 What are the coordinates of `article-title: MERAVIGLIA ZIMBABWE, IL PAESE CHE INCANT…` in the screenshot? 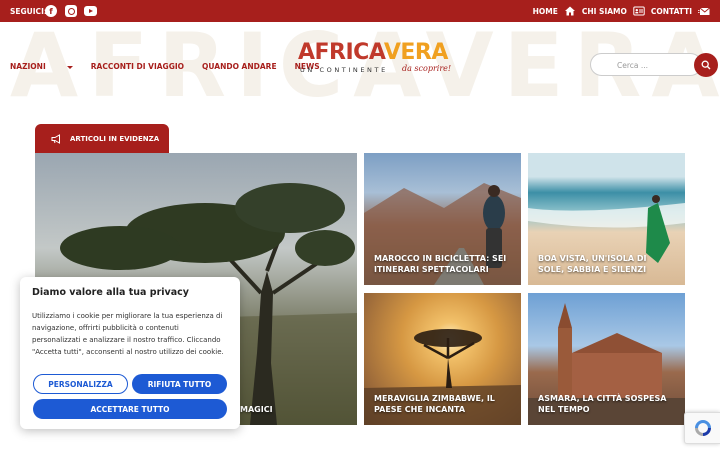 It's located at (434, 404).